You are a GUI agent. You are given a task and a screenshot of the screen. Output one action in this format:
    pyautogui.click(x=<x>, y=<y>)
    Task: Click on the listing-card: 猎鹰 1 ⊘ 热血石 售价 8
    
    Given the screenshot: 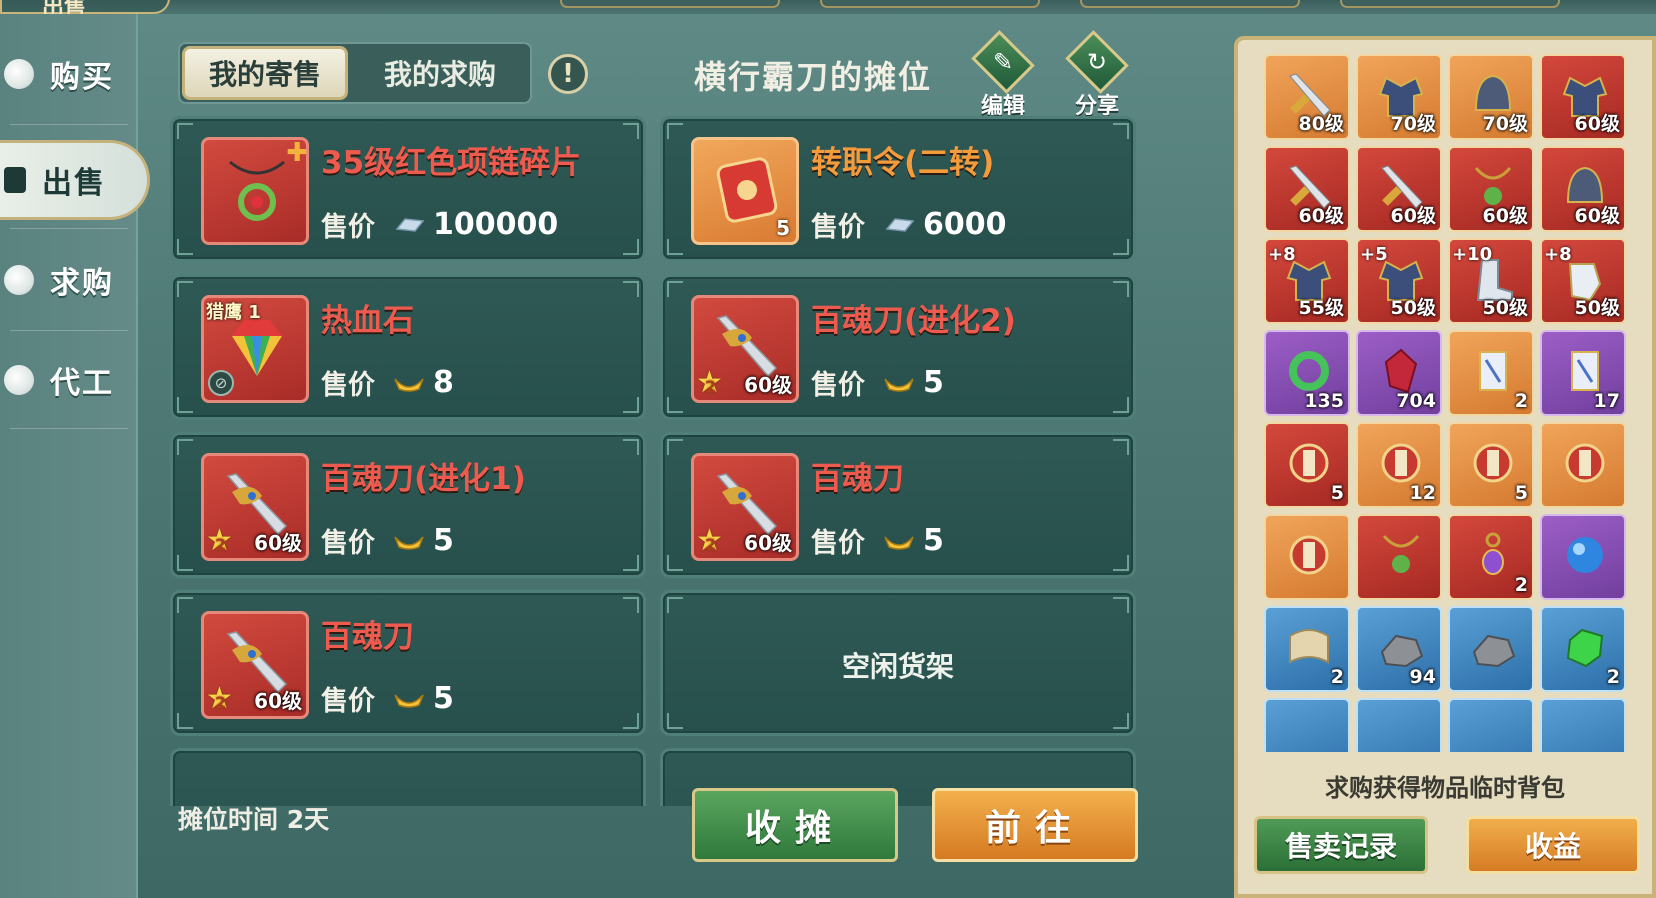 What is the action you would take?
    pyautogui.click(x=408, y=347)
    